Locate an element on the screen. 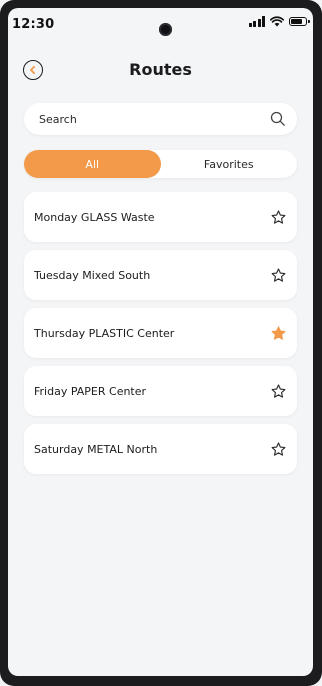 This screenshot has height=686, width=322. tab-all: All is located at coordinates (92, 164).